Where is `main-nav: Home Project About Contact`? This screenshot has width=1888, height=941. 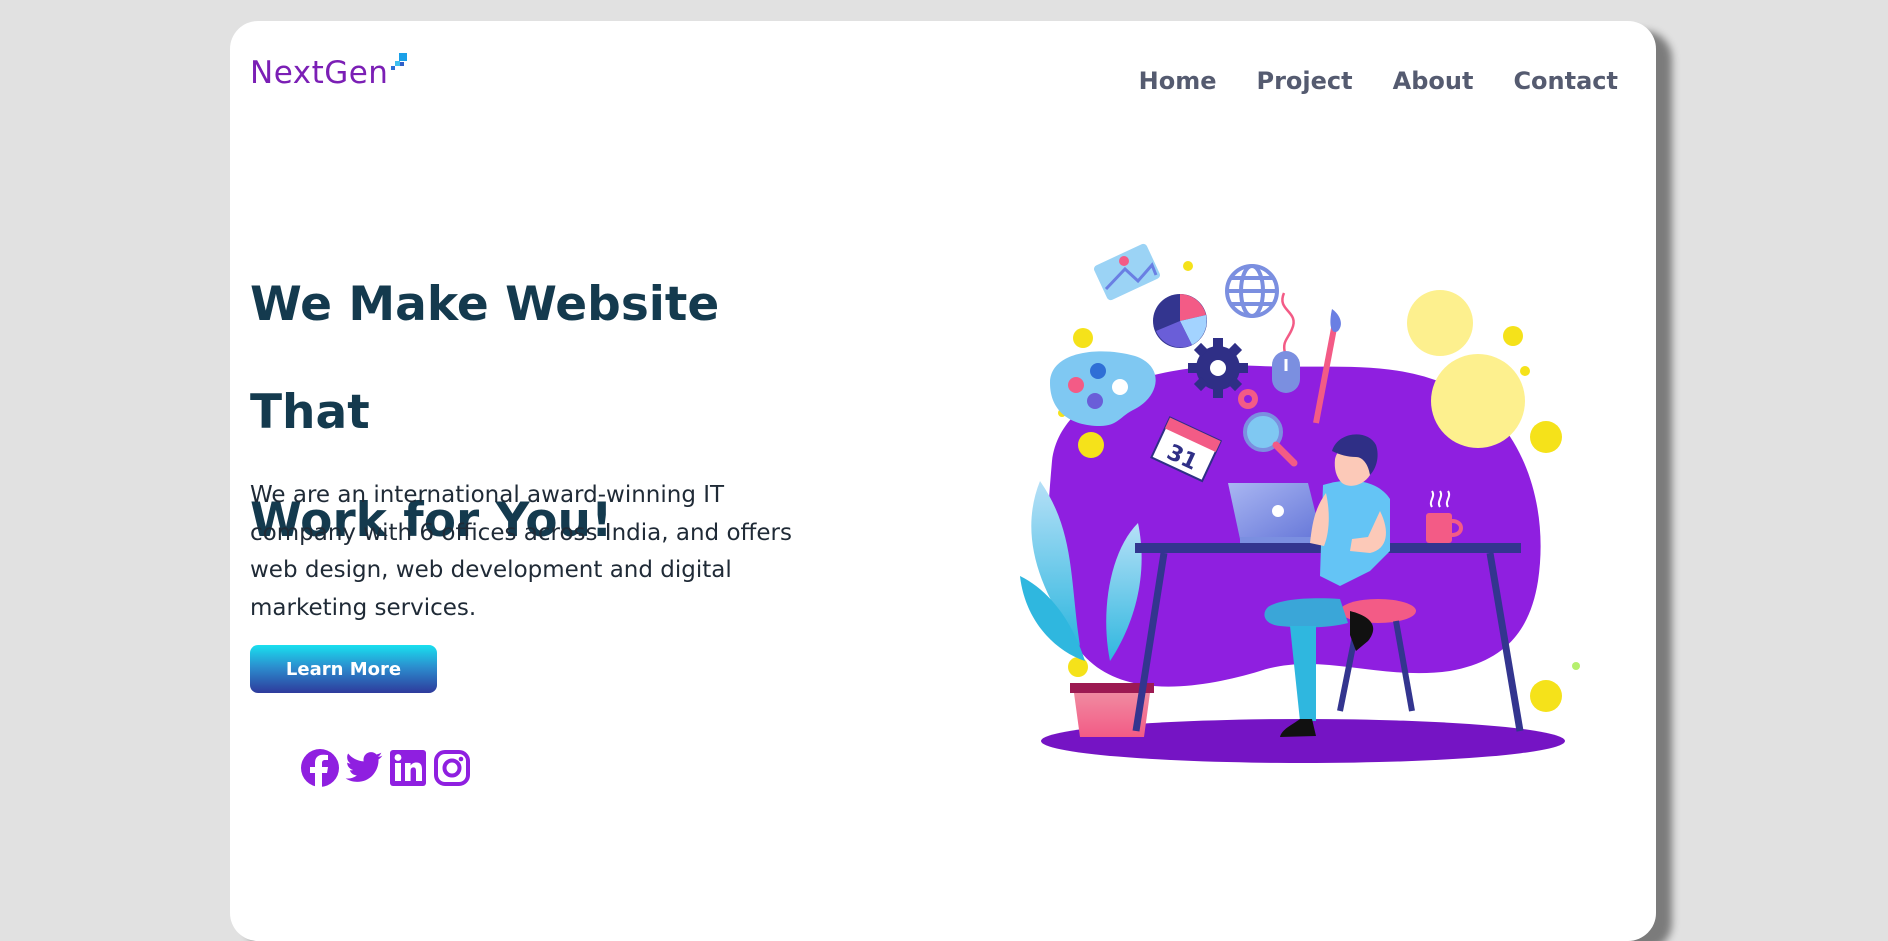
main-nav: Home Project About Contact is located at coordinates (1378, 81).